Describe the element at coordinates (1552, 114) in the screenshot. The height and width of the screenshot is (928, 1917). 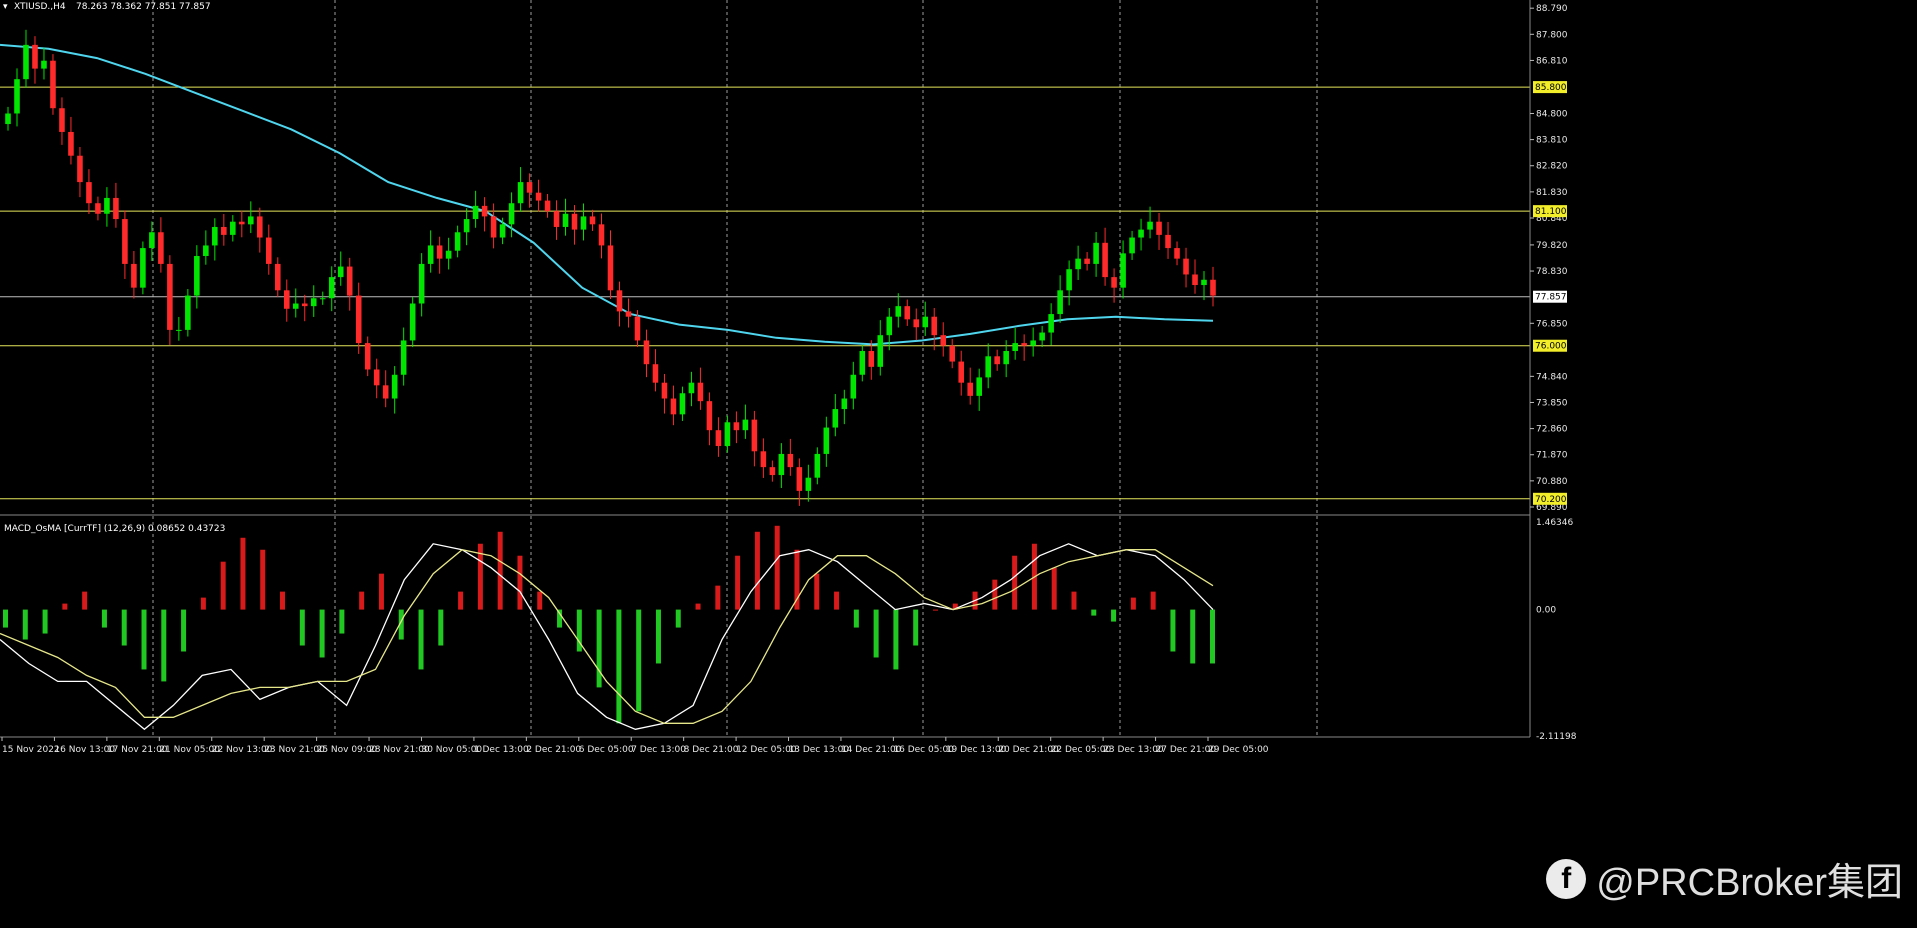
I see `price-tick-label: 84.800` at that location.